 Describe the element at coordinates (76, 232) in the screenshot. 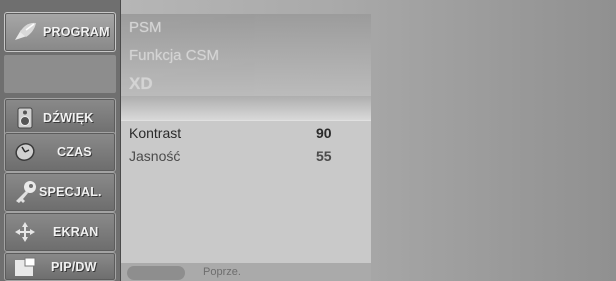

I see `sidebar-item-label: EKRAN` at that location.